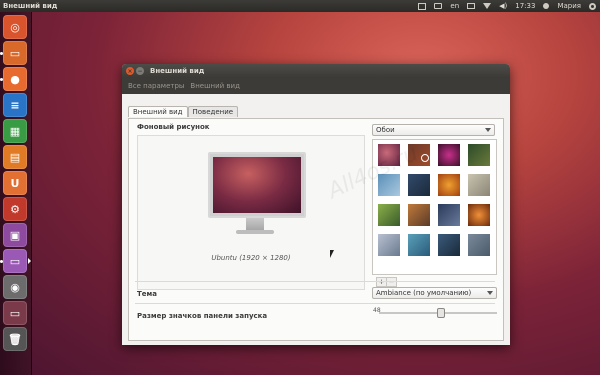  I want to click on launcher-workspace-switcher: ▣, so click(15, 235).